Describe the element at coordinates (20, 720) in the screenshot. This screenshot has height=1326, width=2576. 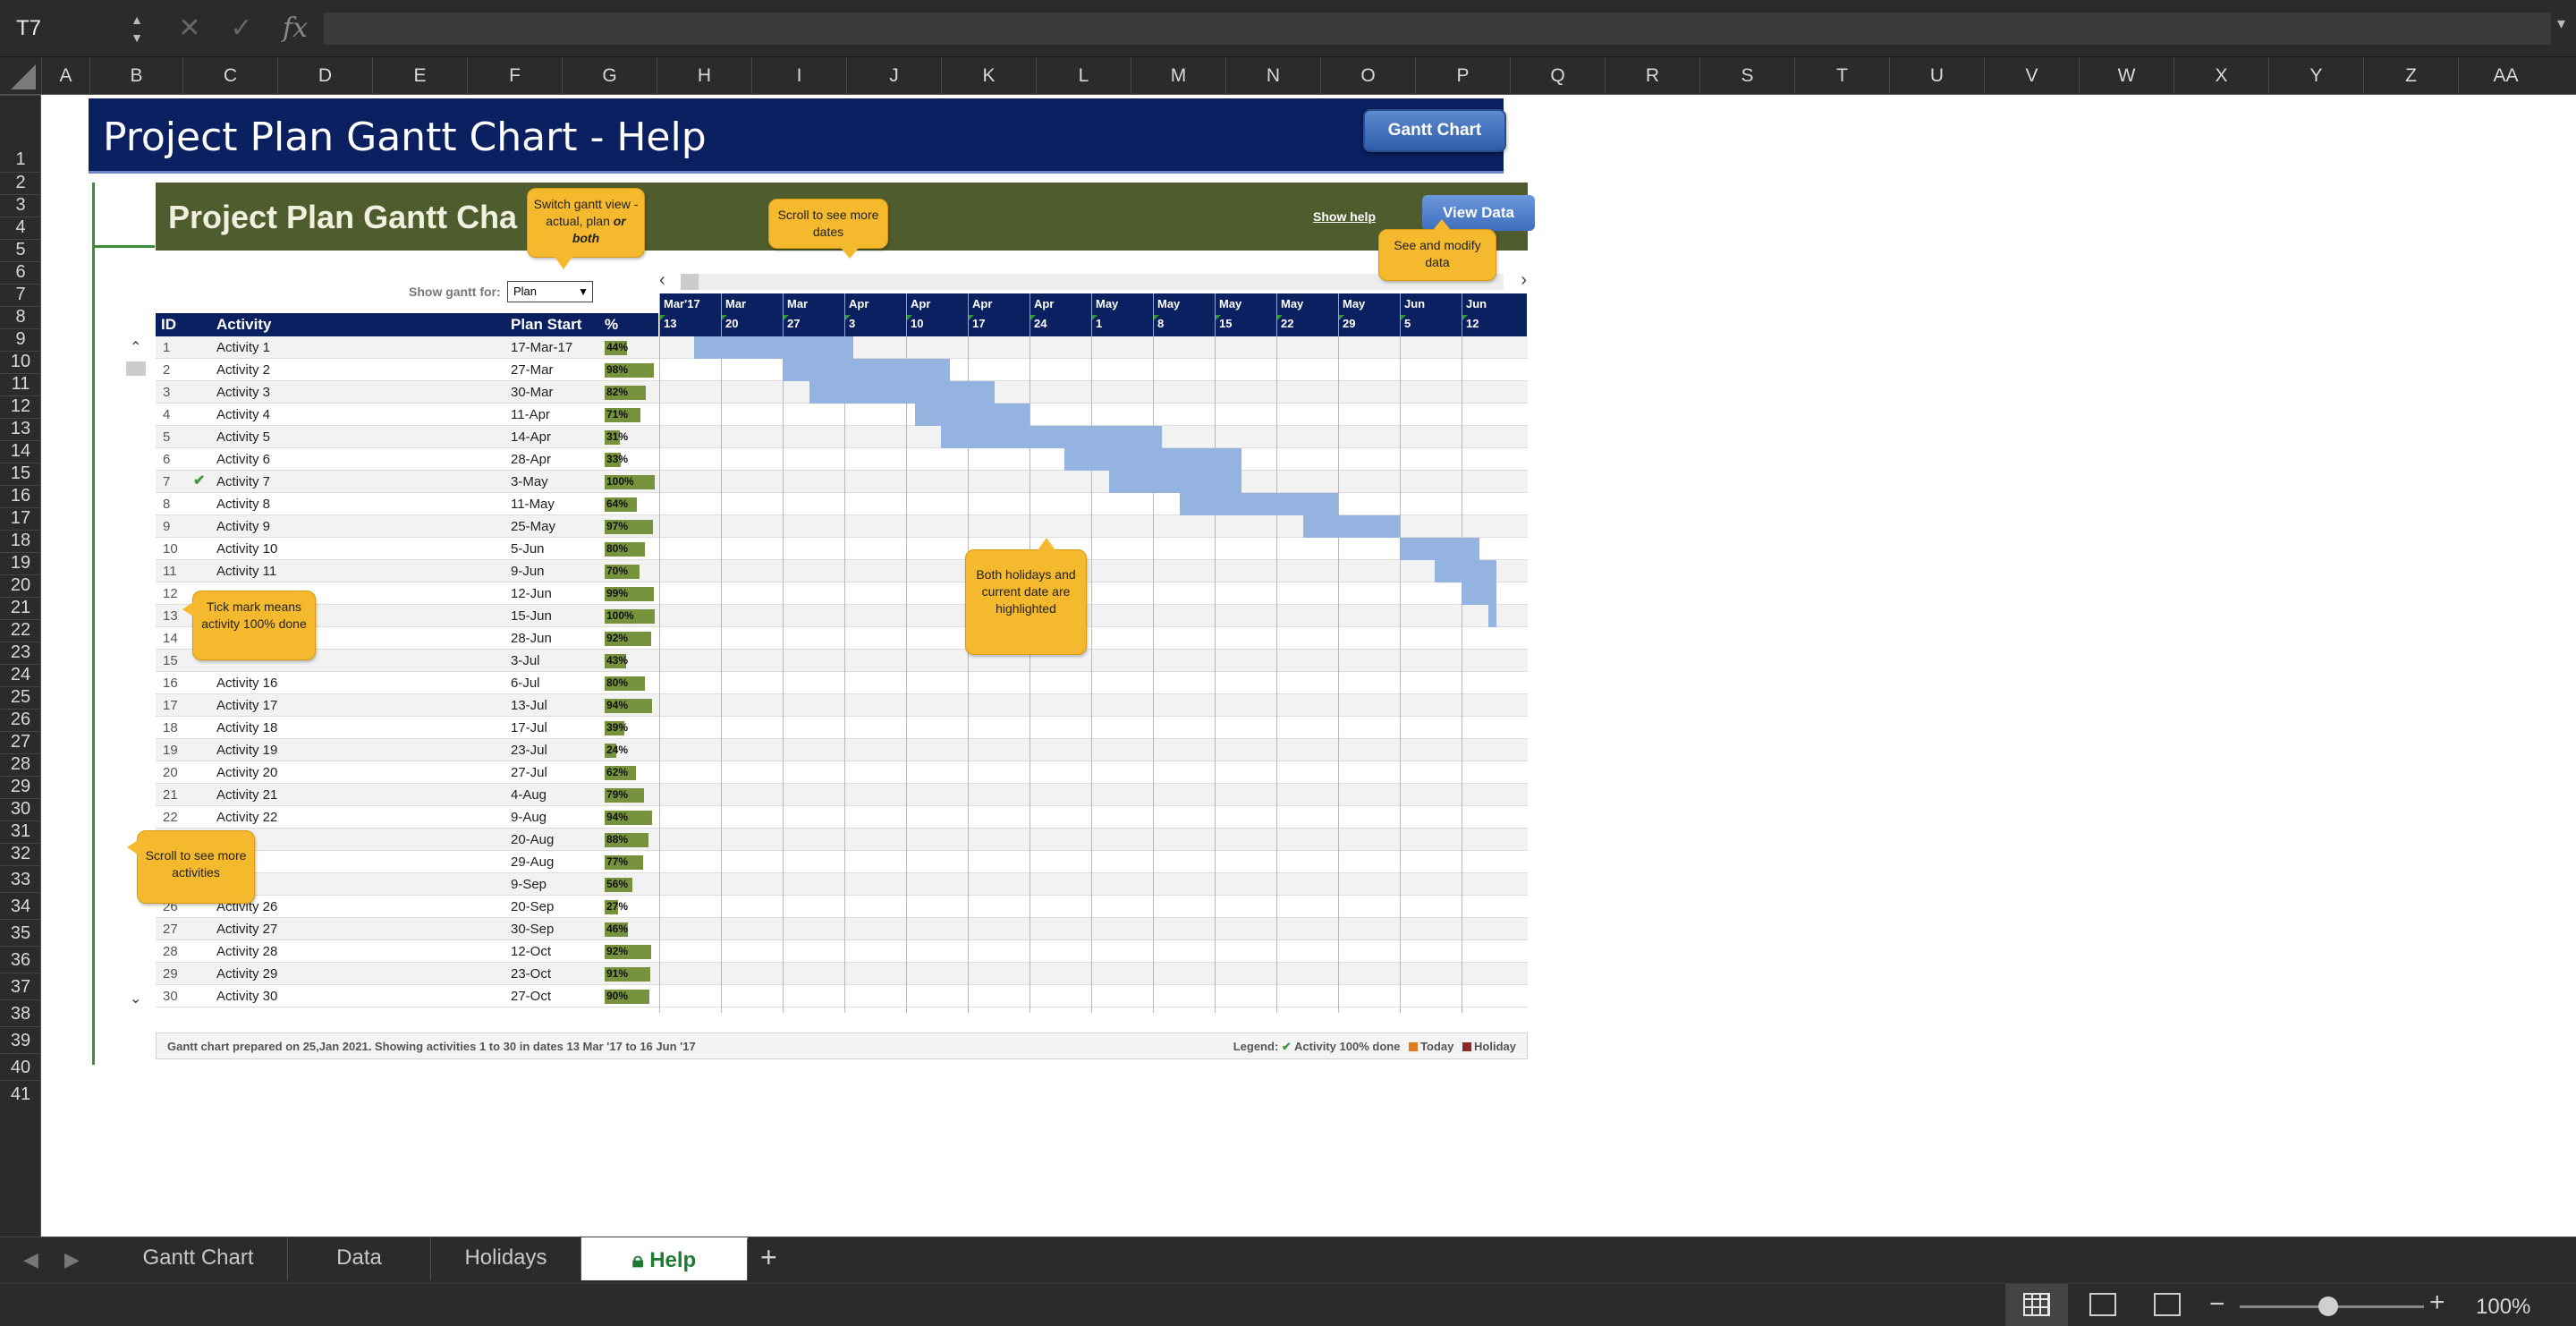
I see `row-header: 26` at that location.